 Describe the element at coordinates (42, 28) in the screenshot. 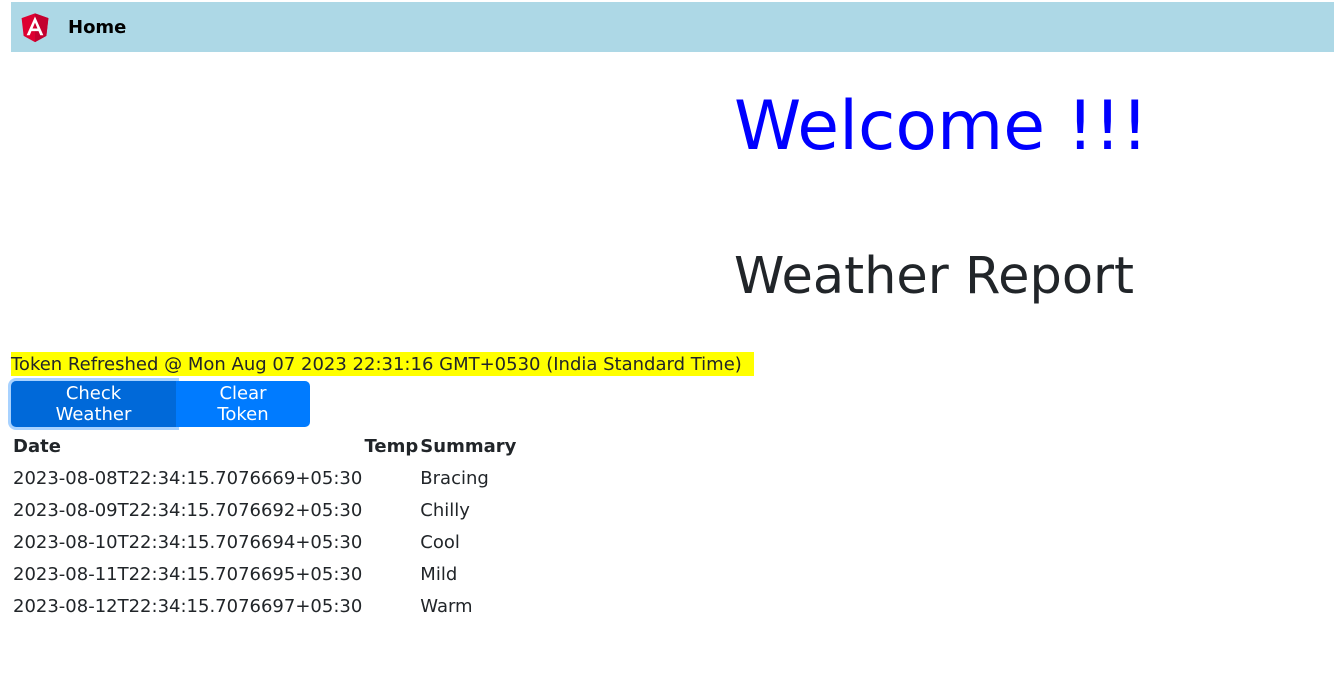

I see `logo-shield-right` at that location.